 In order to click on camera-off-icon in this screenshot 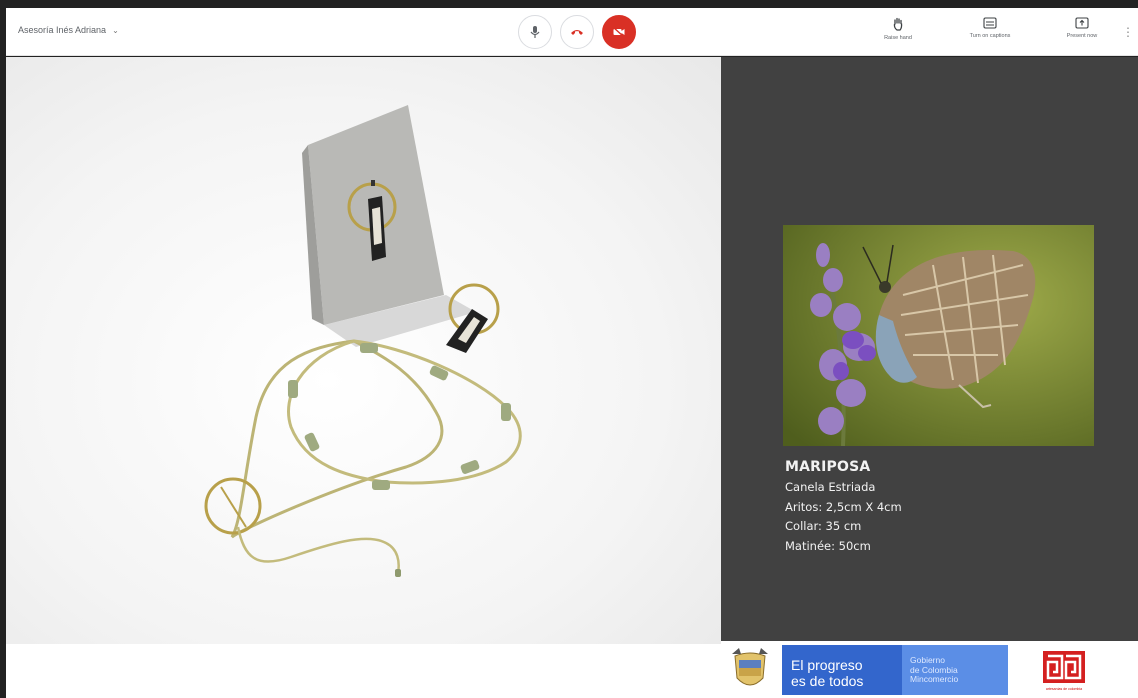, I will do `click(618, 32)`.